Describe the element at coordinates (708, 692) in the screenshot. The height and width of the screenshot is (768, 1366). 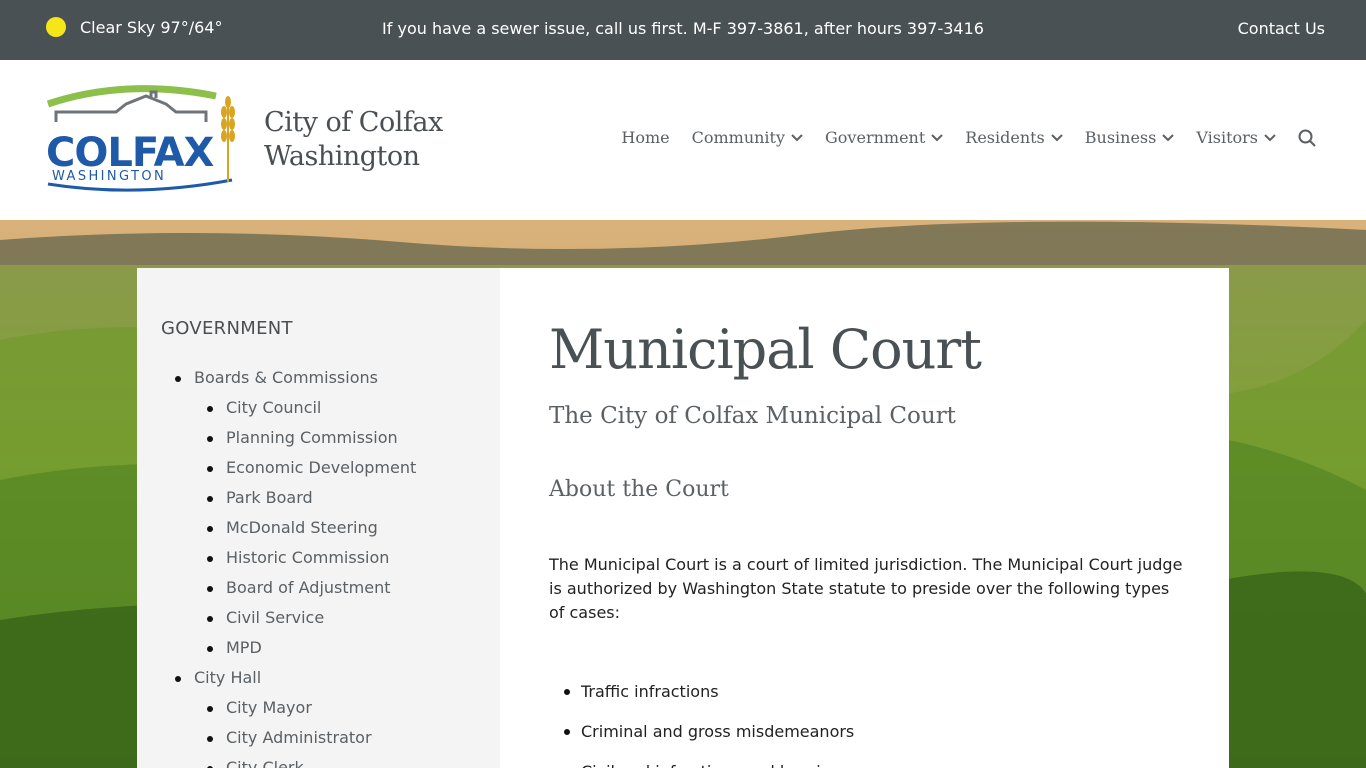
I see `list-item: Traffic infractions` at that location.